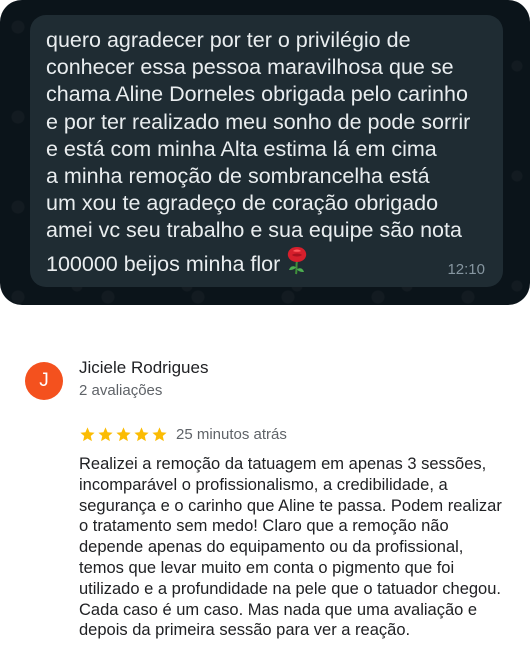 This screenshot has height=668, width=530. I want to click on author-name: Jiciele Rodrigues, so click(143, 368).